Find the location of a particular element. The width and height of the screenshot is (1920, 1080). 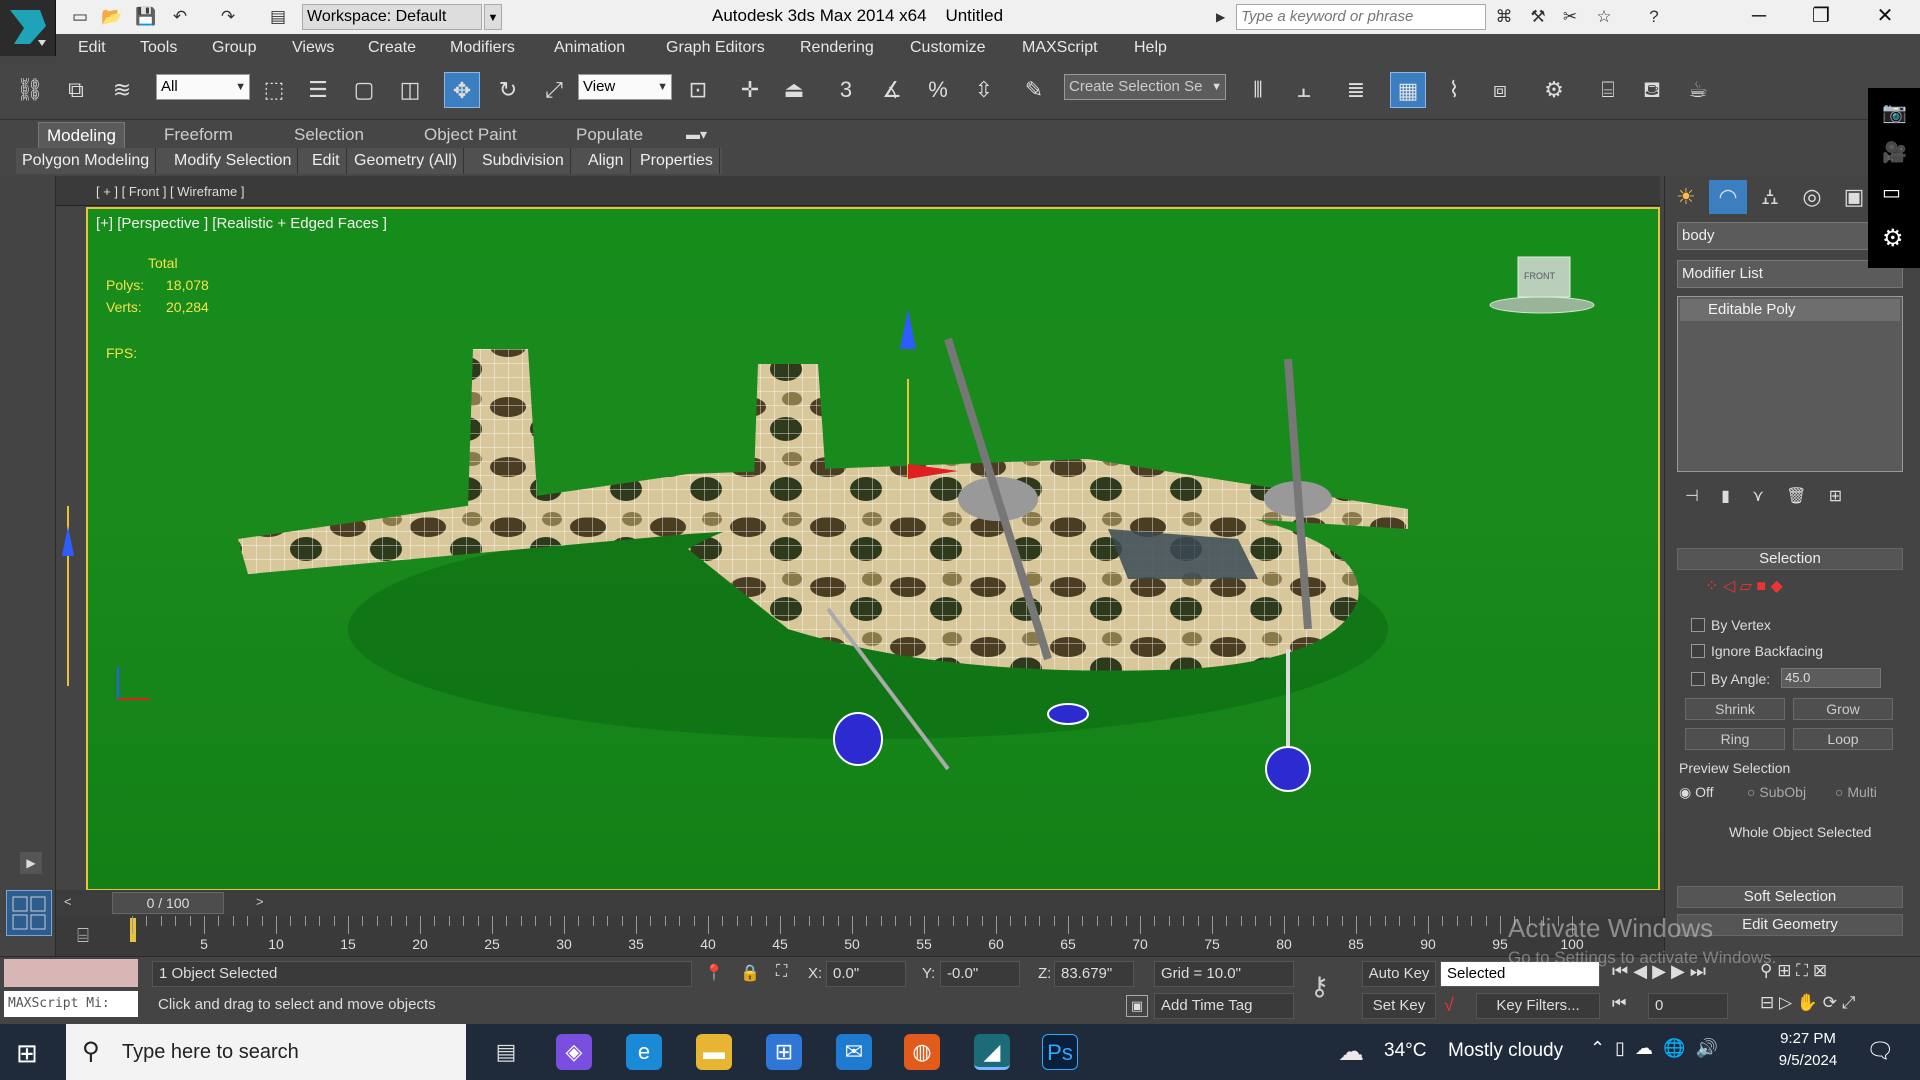

unlink-selection-icon: ⧉ is located at coordinates (76, 90).